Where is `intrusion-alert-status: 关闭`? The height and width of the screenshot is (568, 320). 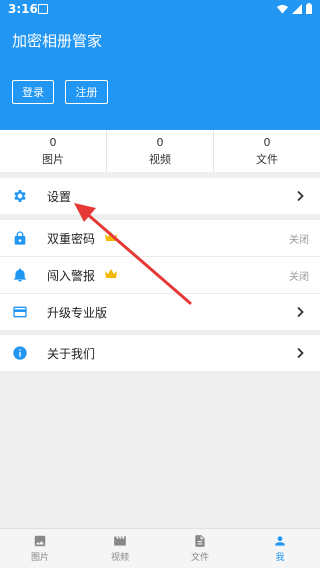
intrusion-alert-status: 关闭 is located at coordinates (299, 277).